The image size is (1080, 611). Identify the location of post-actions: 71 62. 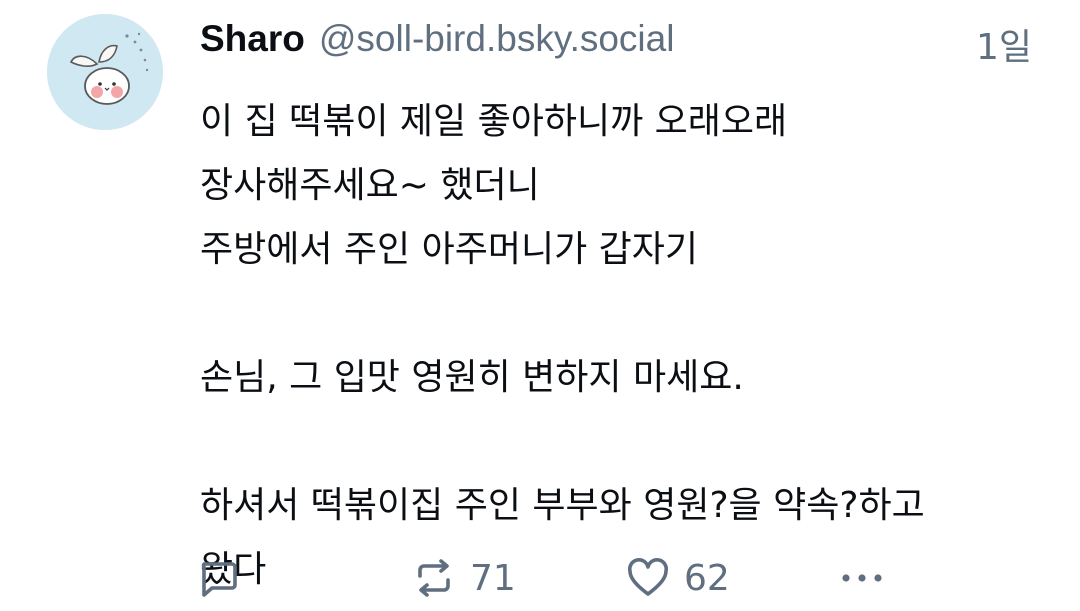
(546, 578).